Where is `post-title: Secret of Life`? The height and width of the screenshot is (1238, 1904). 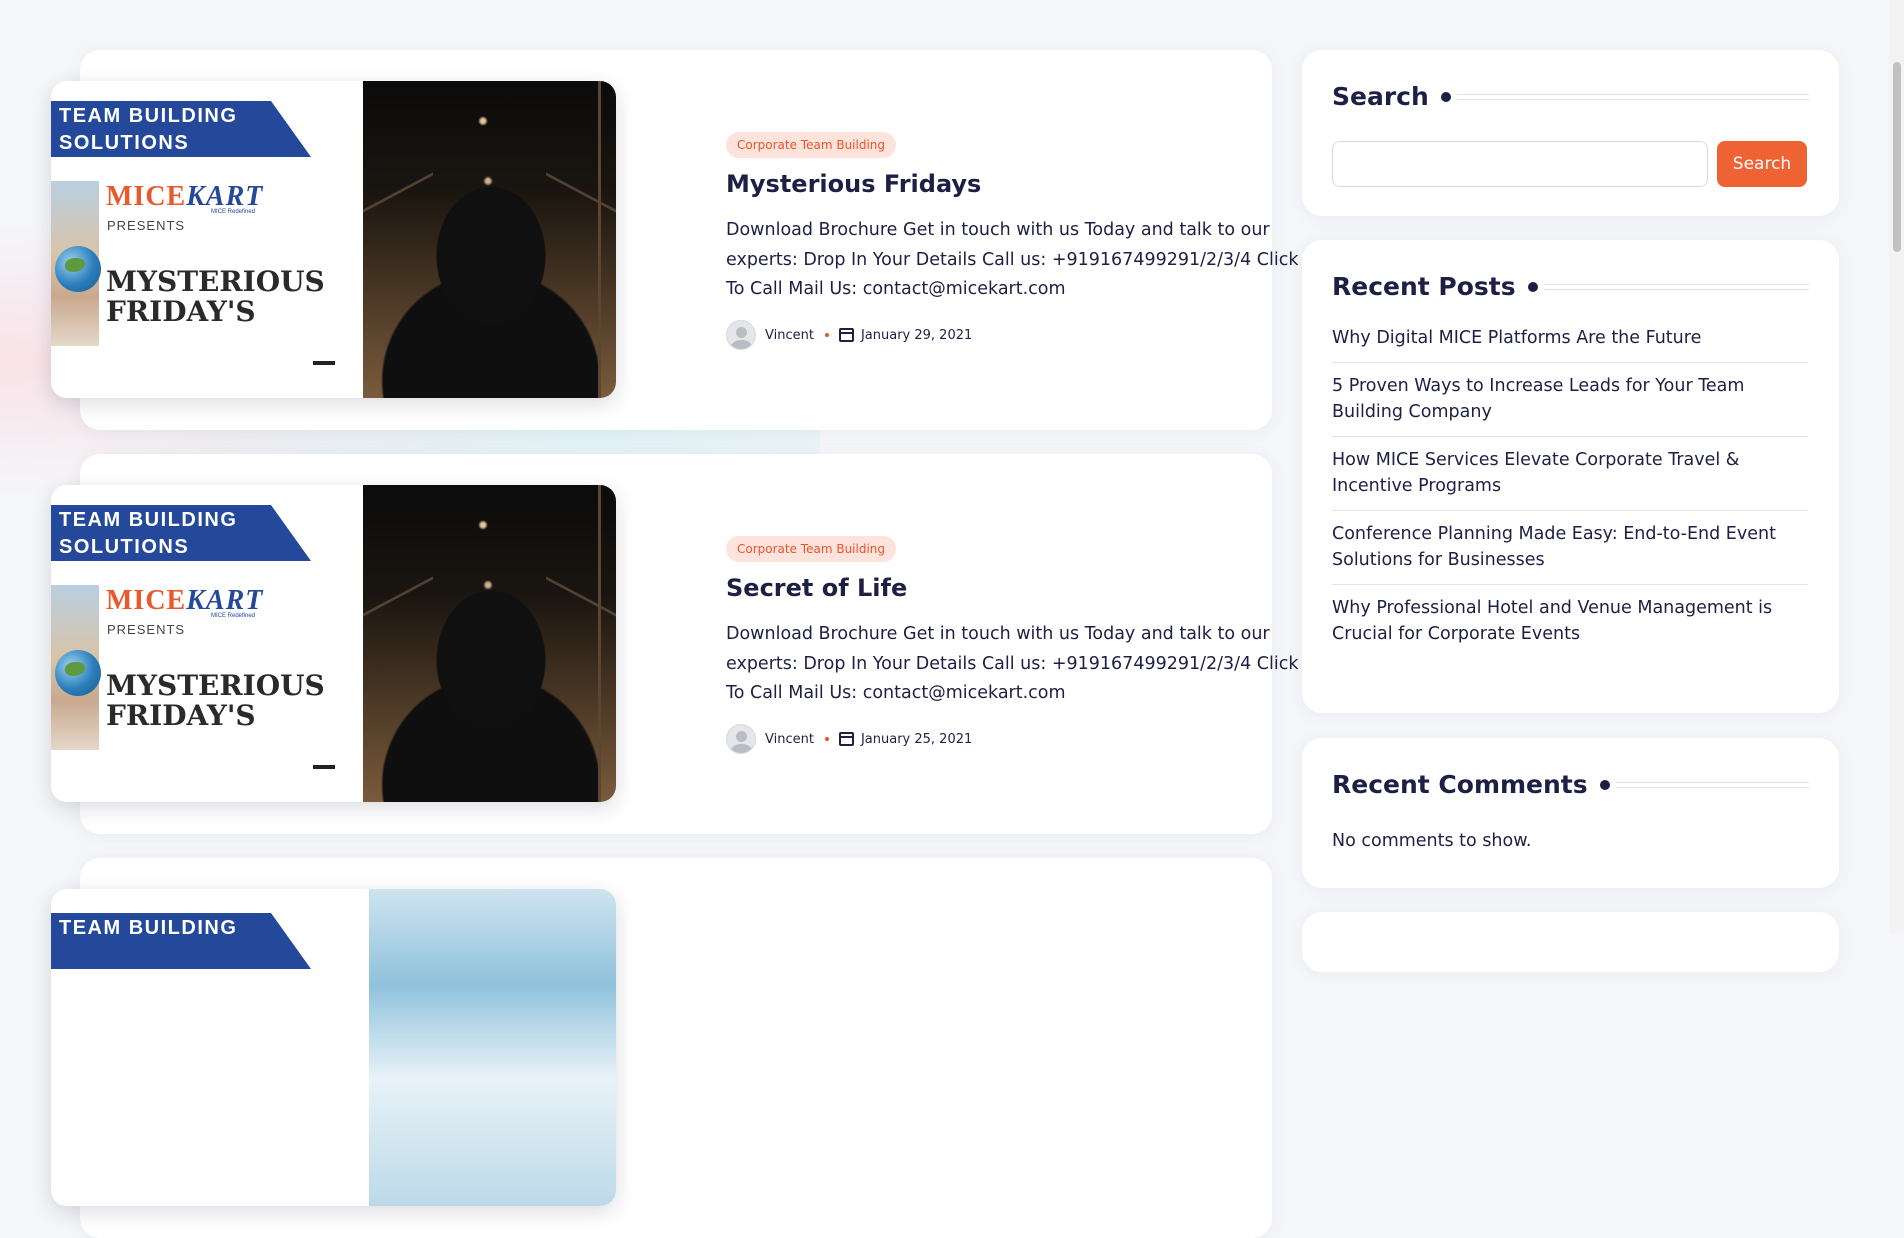 post-title: Secret of Life is located at coordinates (816, 588).